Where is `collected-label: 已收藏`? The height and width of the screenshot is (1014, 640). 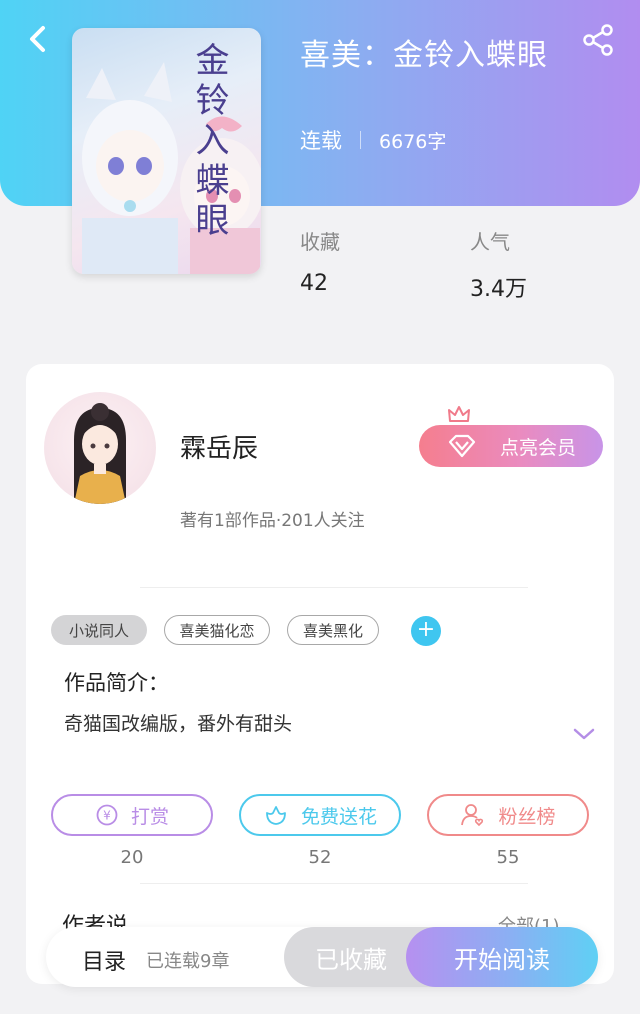 collected-label: 已收藏 is located at coordinates (351, 959).